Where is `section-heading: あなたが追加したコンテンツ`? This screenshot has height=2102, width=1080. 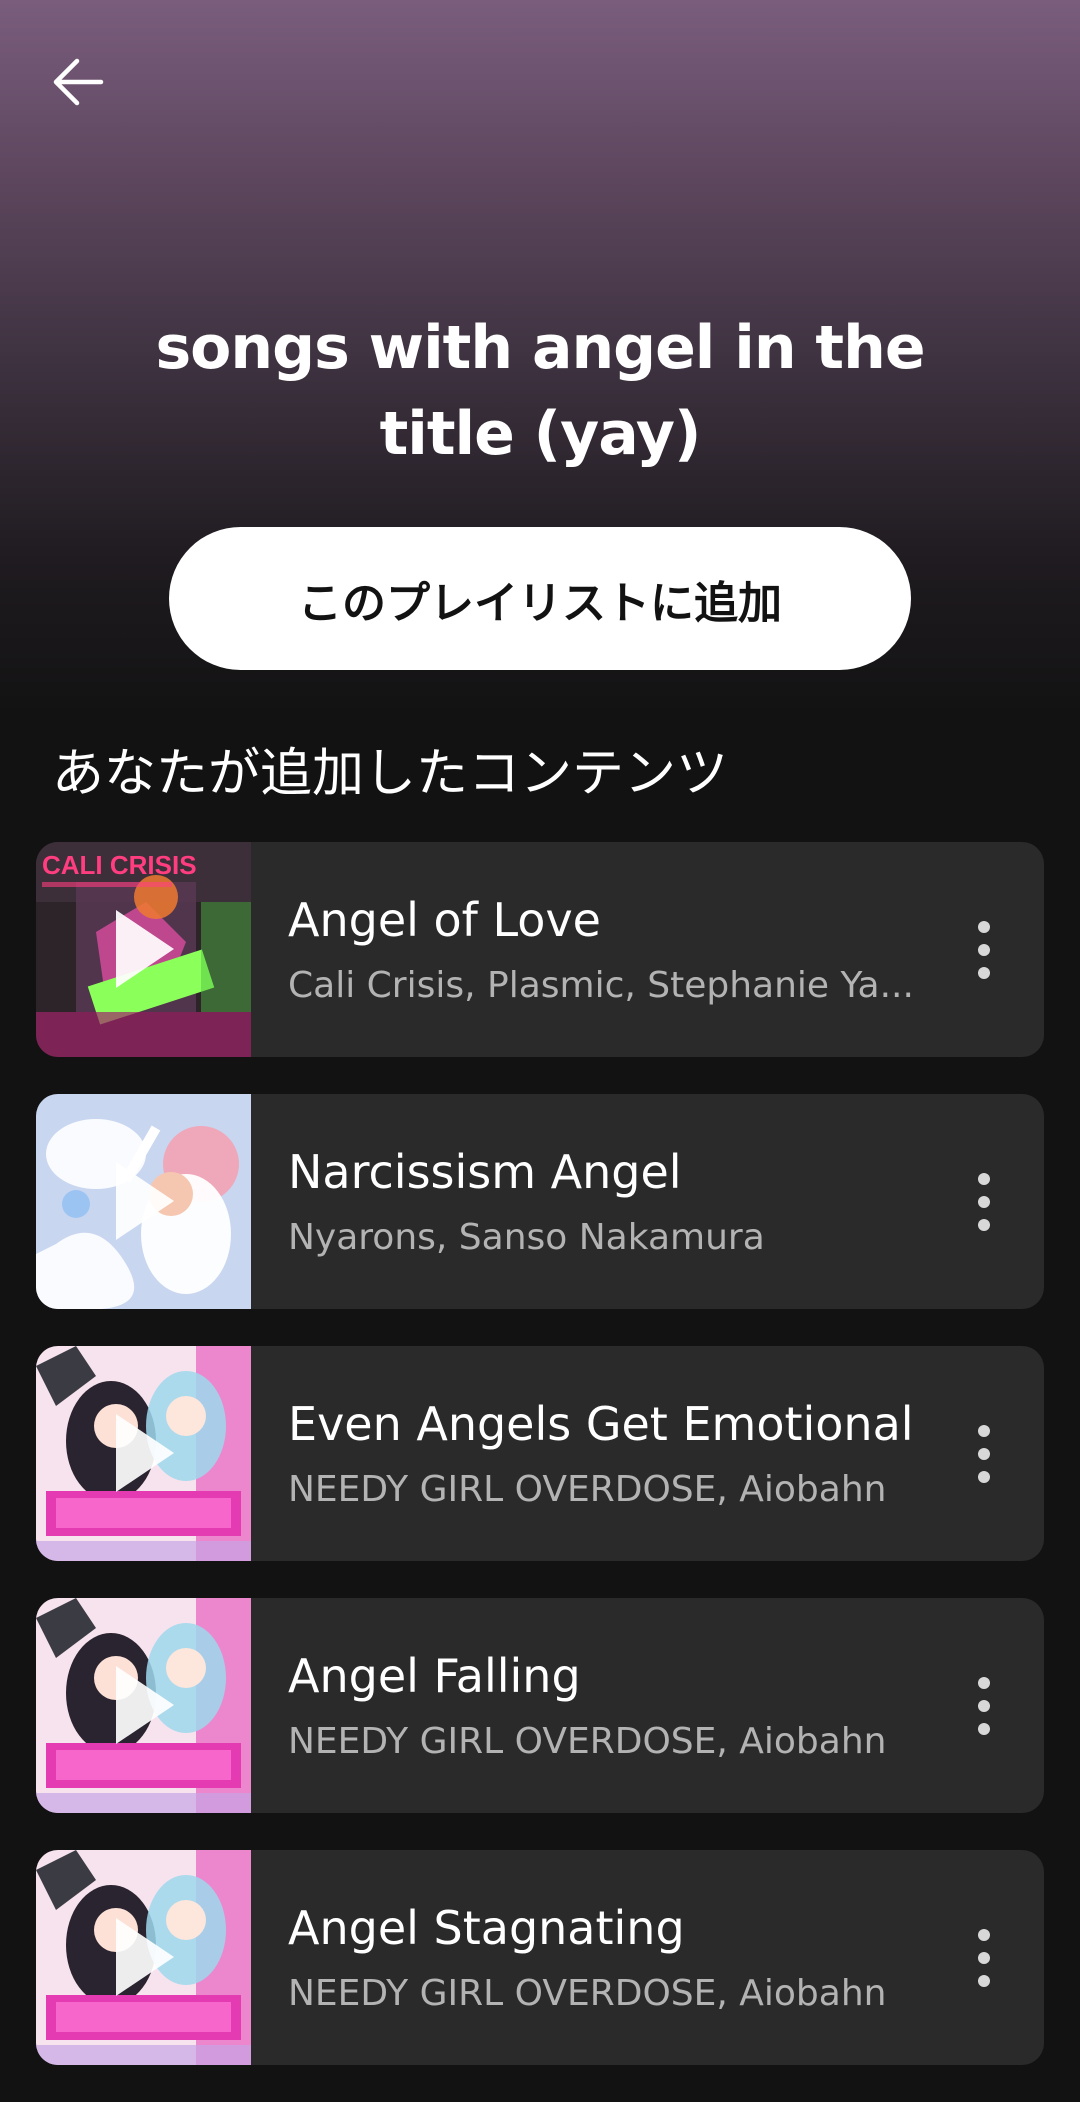
section-heading: あなたが追加したコンテンツ is located at coordinates (390, 774).